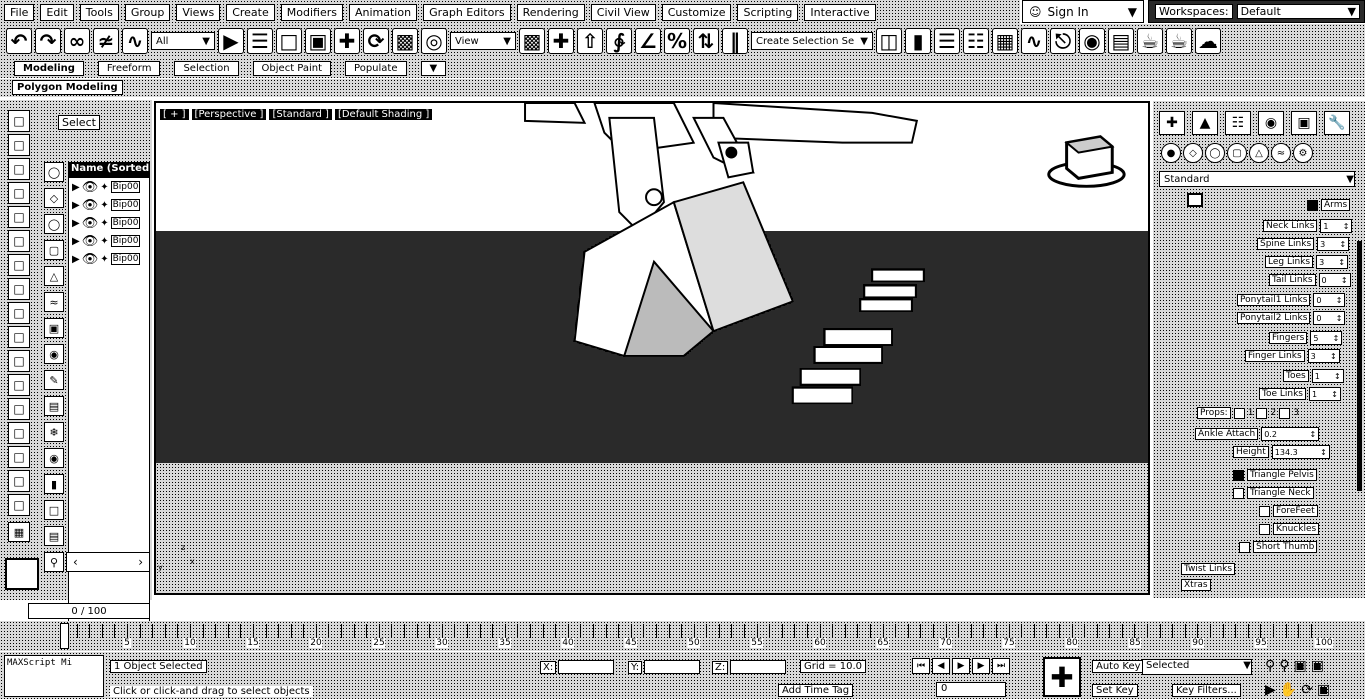 This screenshot has width=1365, height=699. I want to click on warp-icon: □, so click(19, 265).